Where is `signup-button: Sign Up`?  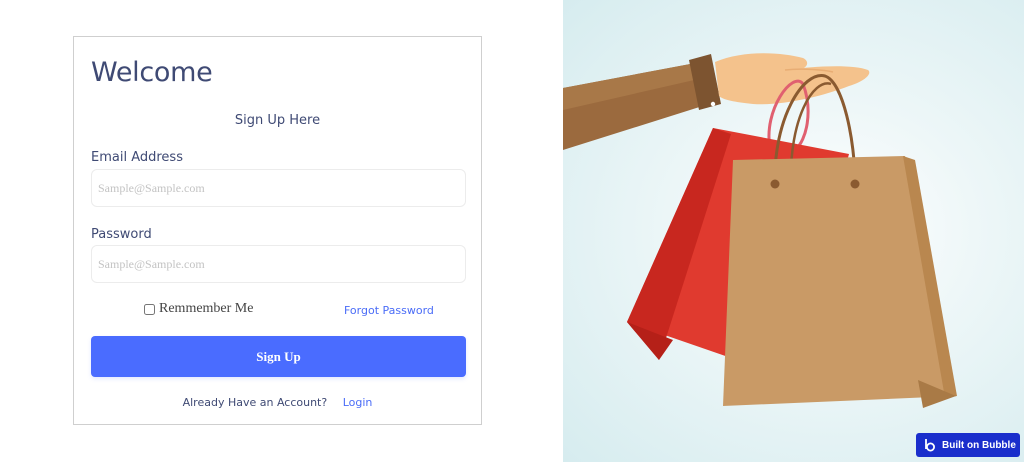 signup-button: Sign Up is located at coordinates (278, 356).